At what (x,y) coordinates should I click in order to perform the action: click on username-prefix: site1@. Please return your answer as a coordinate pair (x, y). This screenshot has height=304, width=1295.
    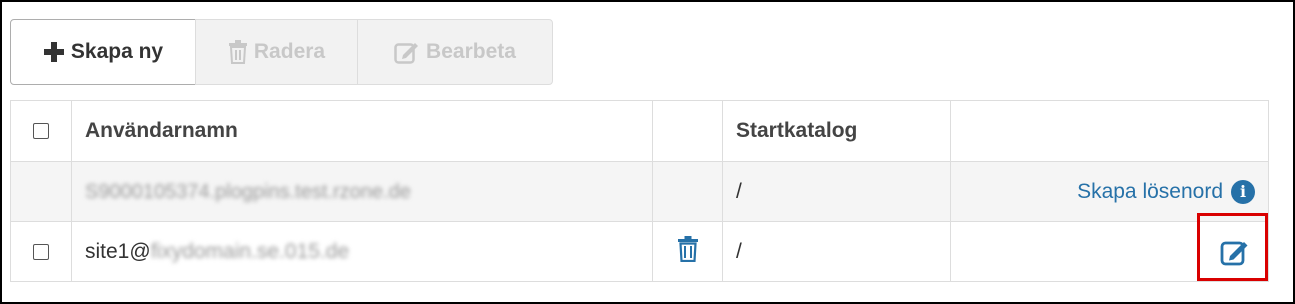
    Looking at the image, I should click on (118, 251).